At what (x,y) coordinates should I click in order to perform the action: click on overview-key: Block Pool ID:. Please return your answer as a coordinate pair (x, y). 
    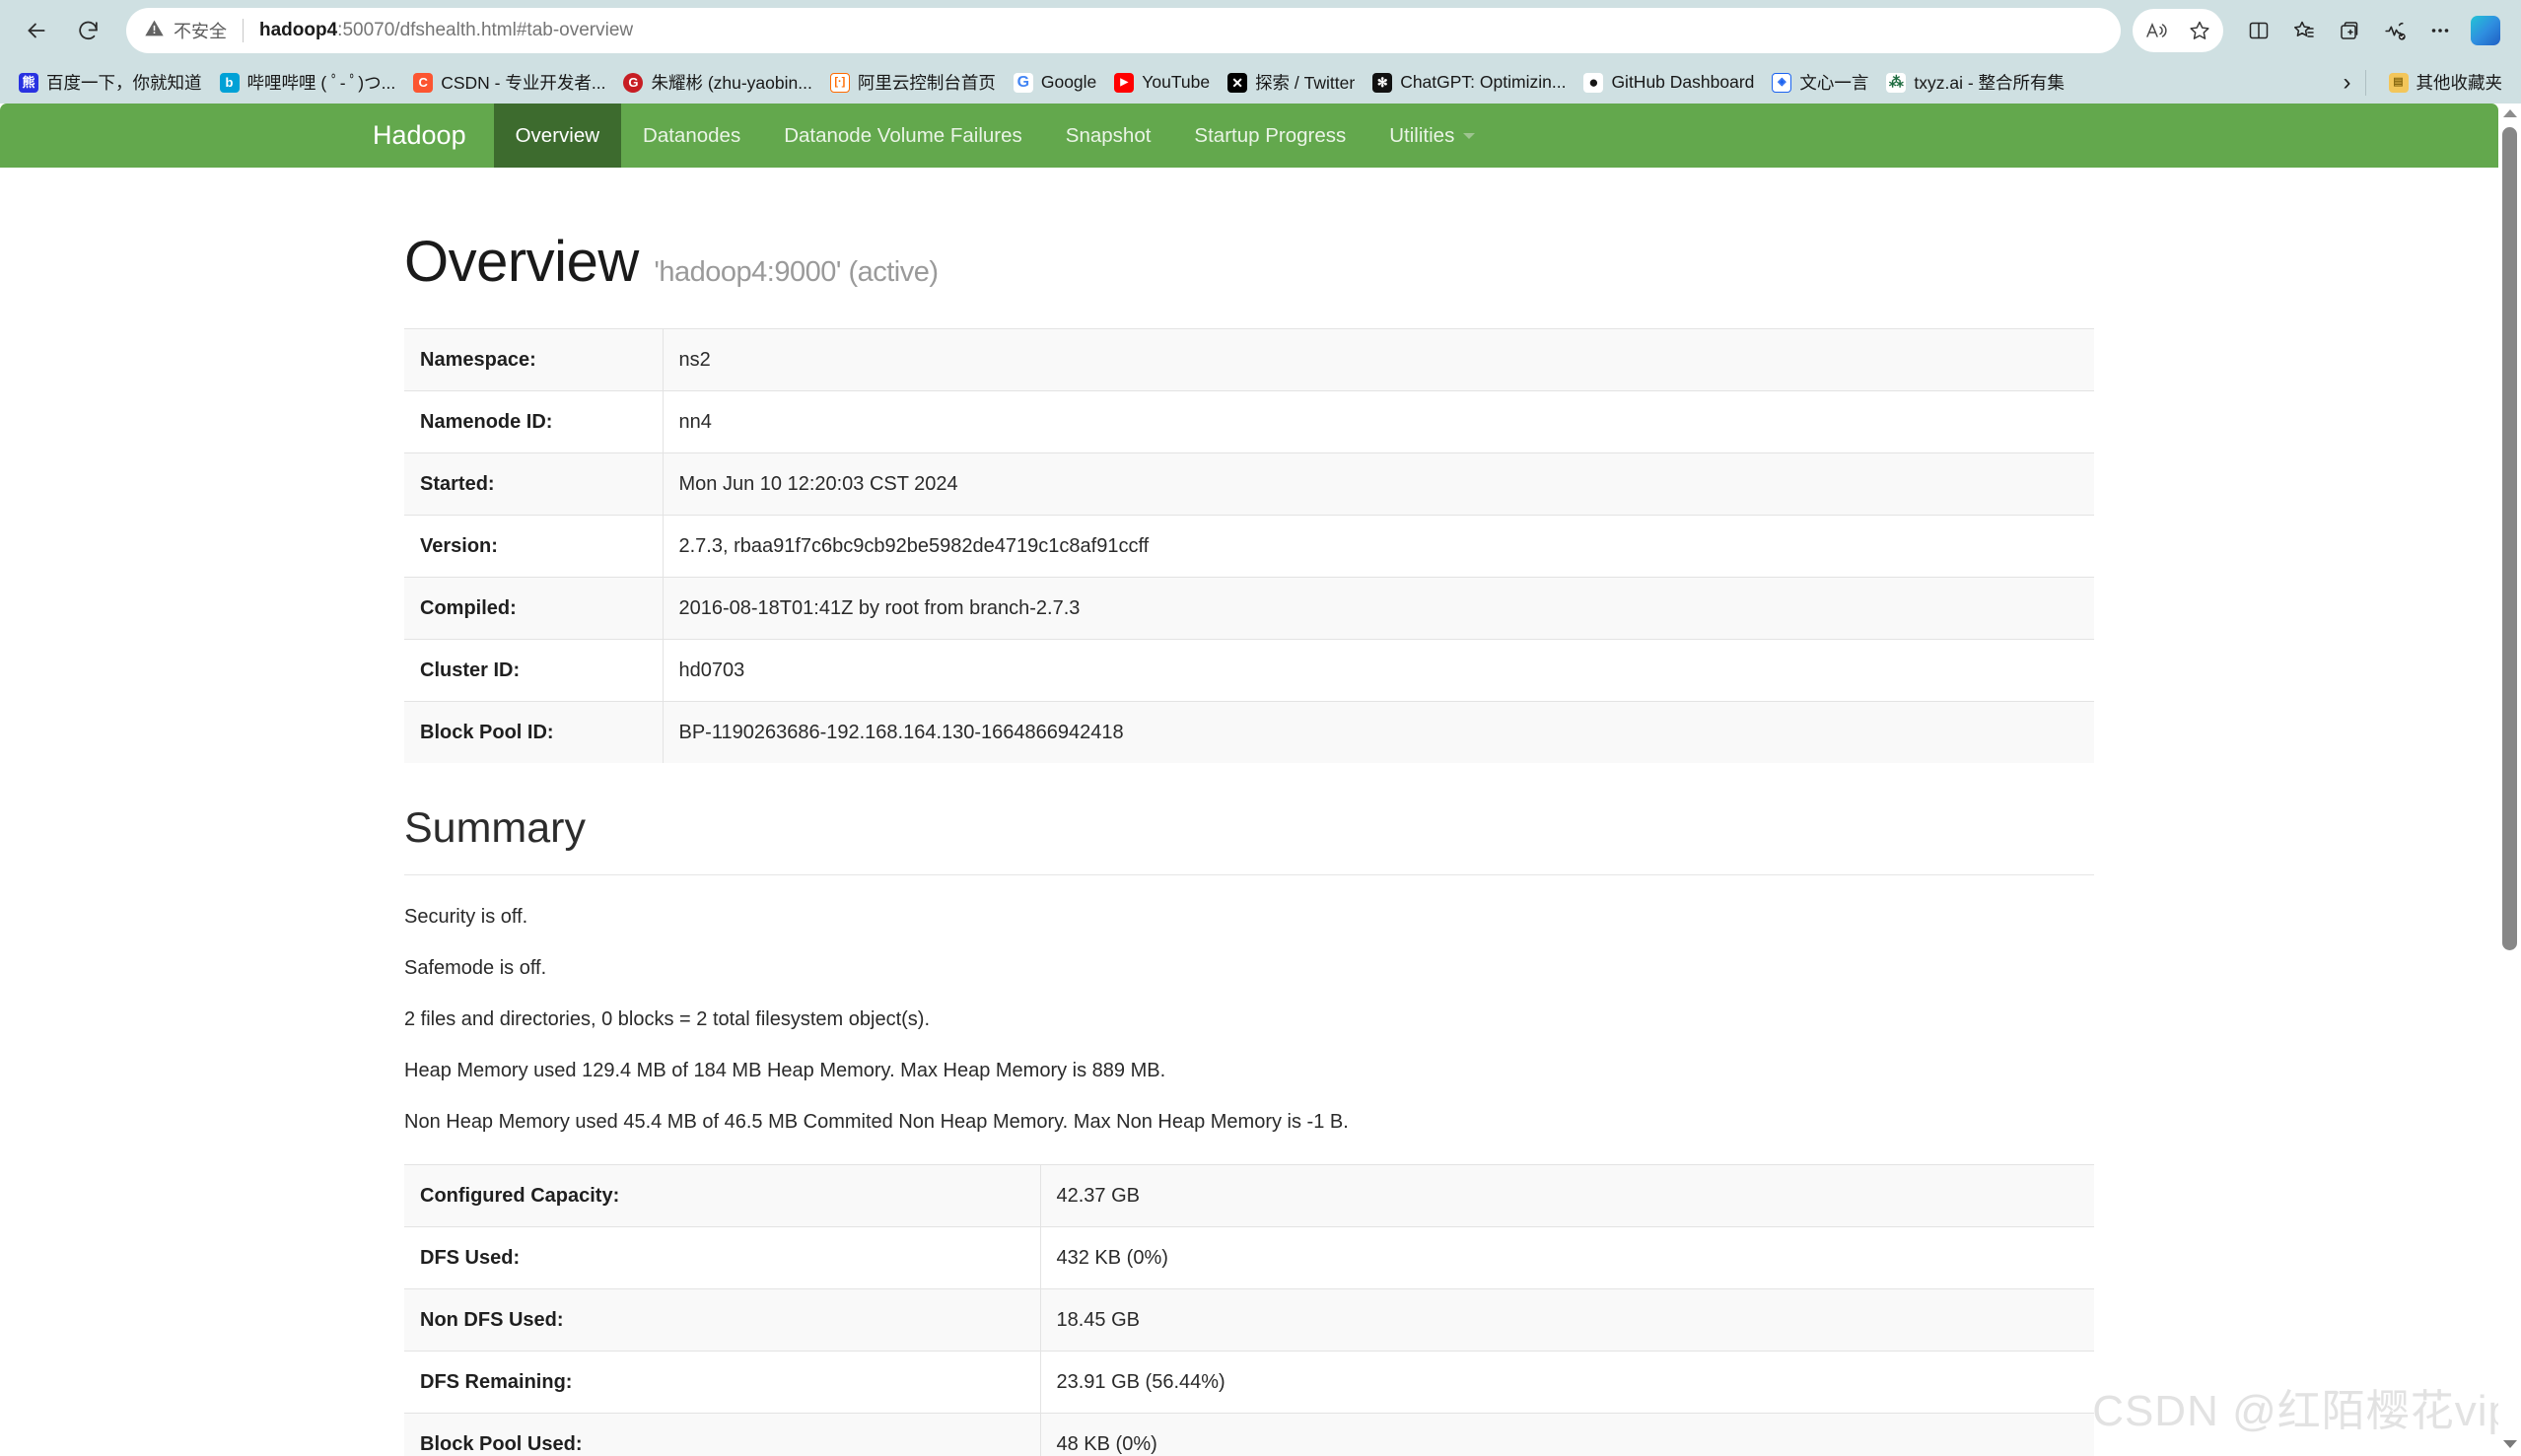
    Looking at the image, I should click on (534, 732).